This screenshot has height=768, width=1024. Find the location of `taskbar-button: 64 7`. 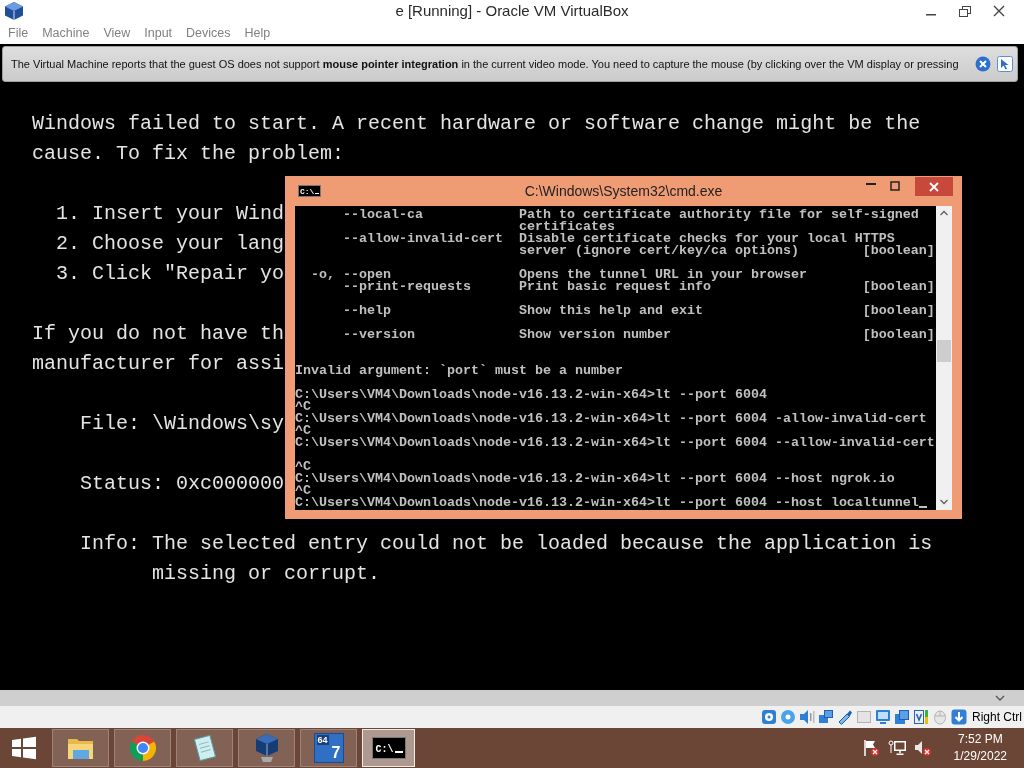

taskbar-button: 64 7 is located at coordinates (328, 748).